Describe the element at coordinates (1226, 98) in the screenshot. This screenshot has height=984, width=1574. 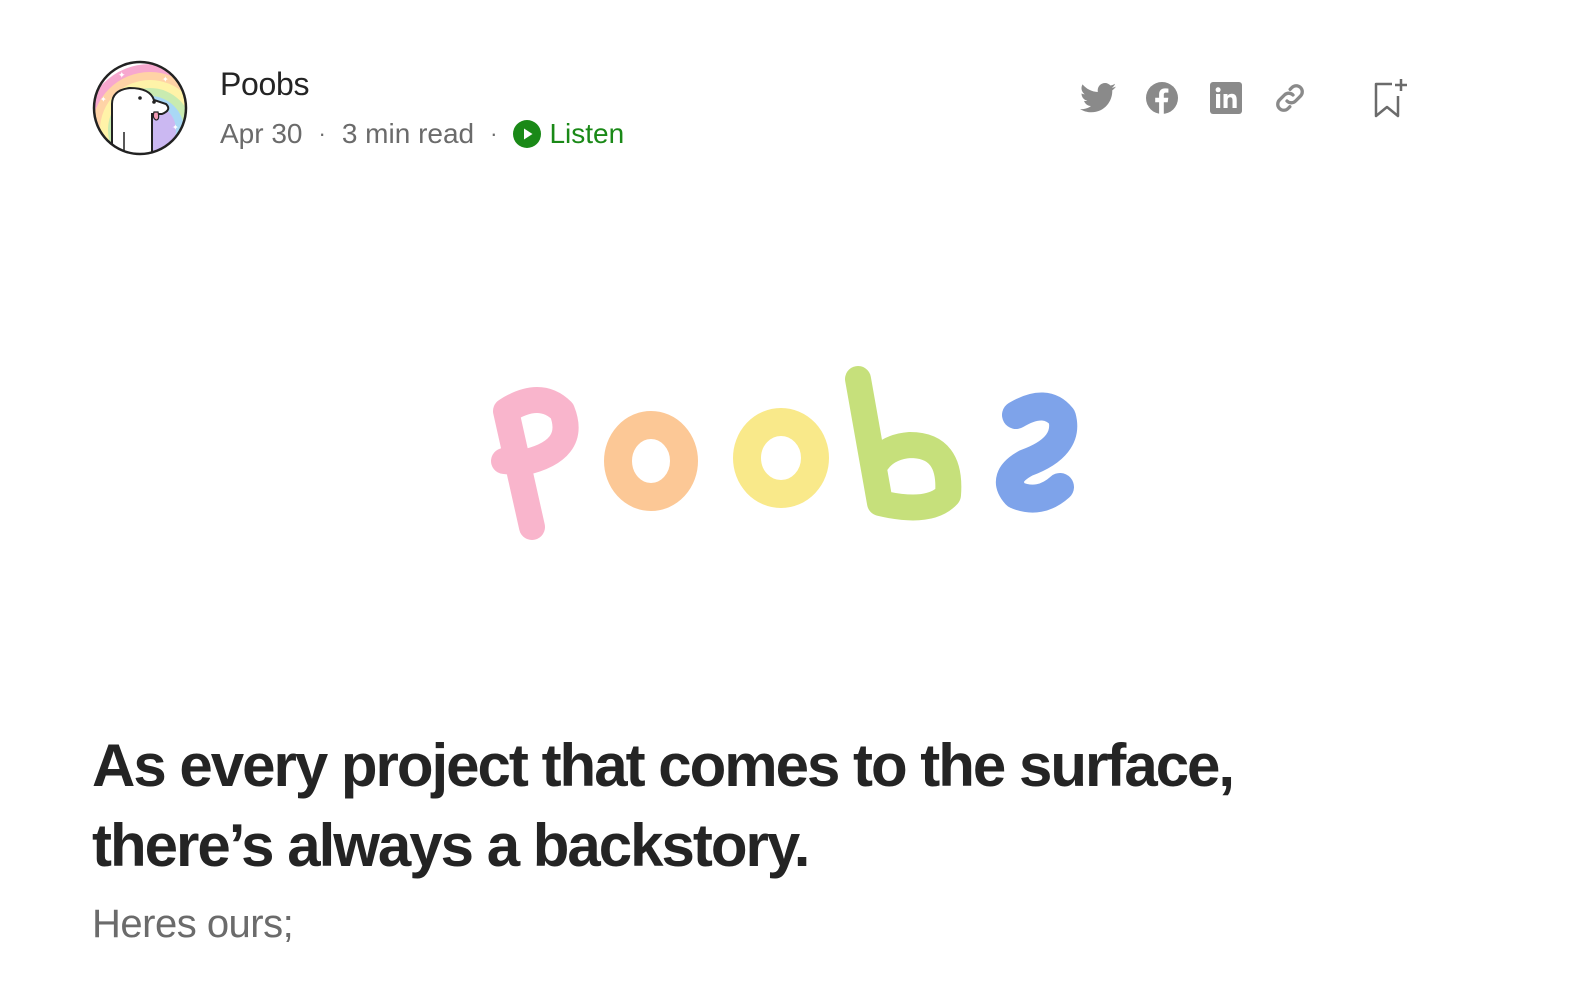
I see `linkedin-icon` at that location.